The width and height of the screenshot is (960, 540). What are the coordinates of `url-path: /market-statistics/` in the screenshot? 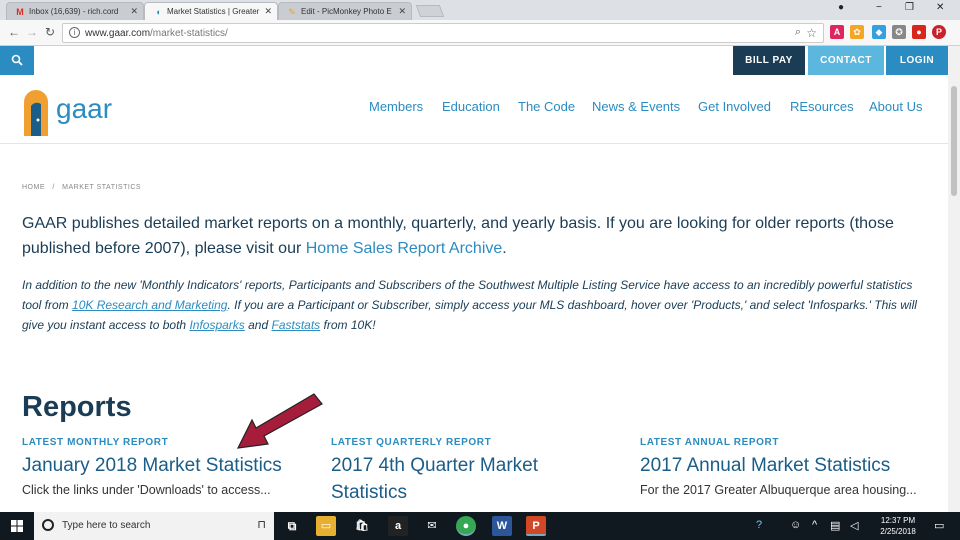 It's located at (189, 33).